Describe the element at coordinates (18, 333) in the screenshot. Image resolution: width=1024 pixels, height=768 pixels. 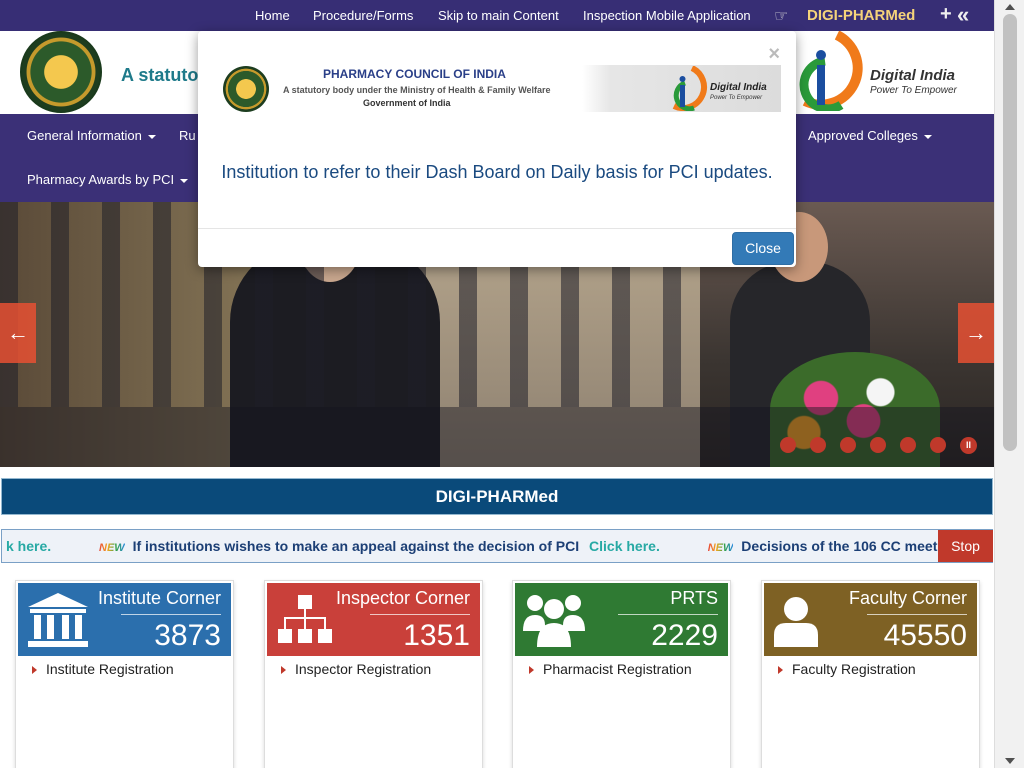
I see `slider-prev-arrow-icon: ←` at that location.